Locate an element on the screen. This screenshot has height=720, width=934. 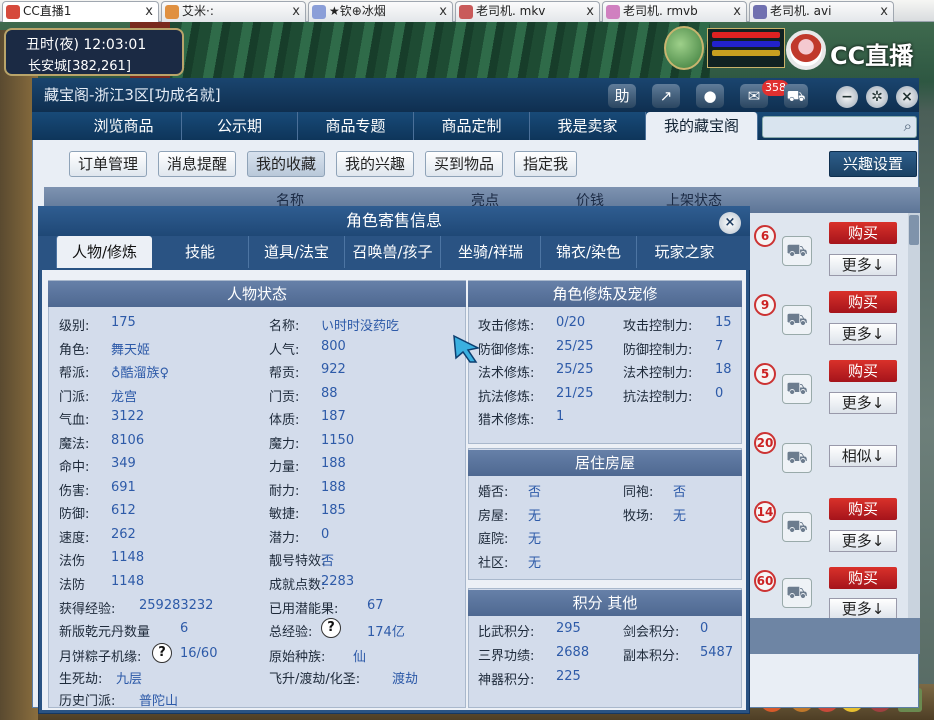
tab-label: 老司机. rmvb is located at coordinates (660, 11).